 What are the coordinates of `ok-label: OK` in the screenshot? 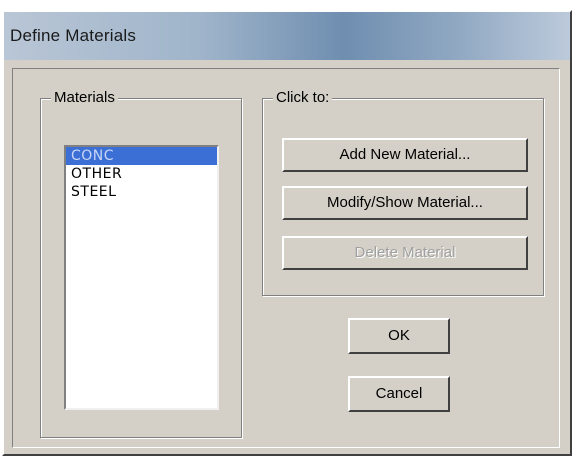 It's located at (399, 335).